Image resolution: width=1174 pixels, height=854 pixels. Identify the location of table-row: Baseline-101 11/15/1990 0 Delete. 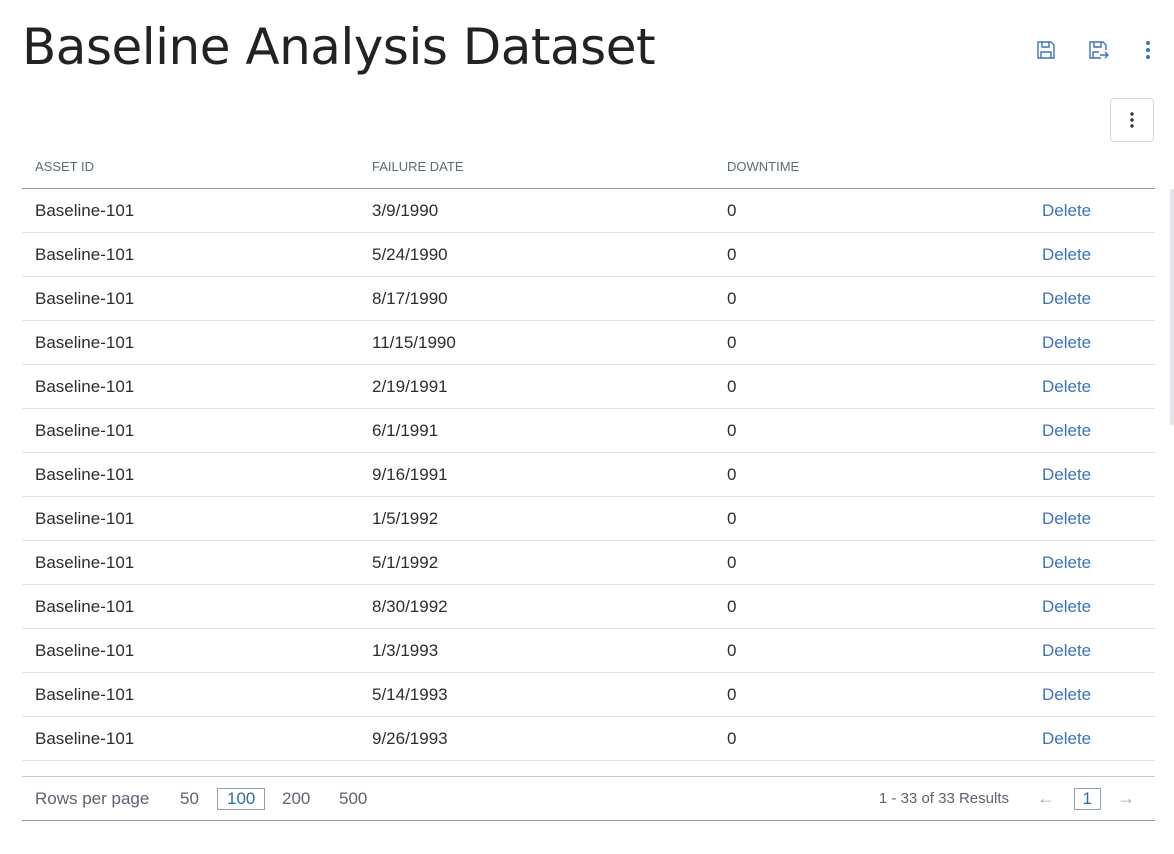
(588, 343).